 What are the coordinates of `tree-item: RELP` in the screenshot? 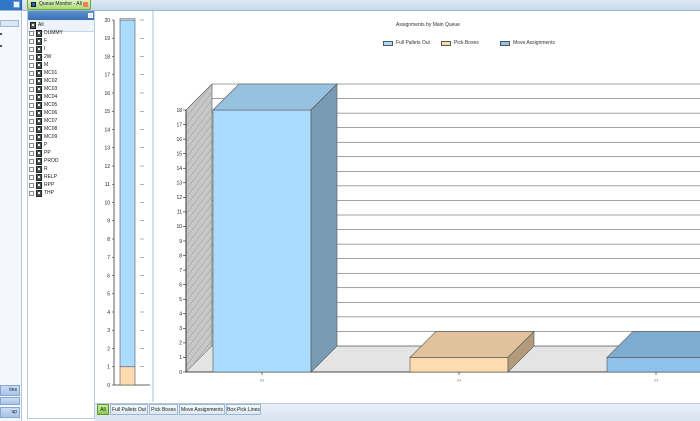 It's located at (60, 178).